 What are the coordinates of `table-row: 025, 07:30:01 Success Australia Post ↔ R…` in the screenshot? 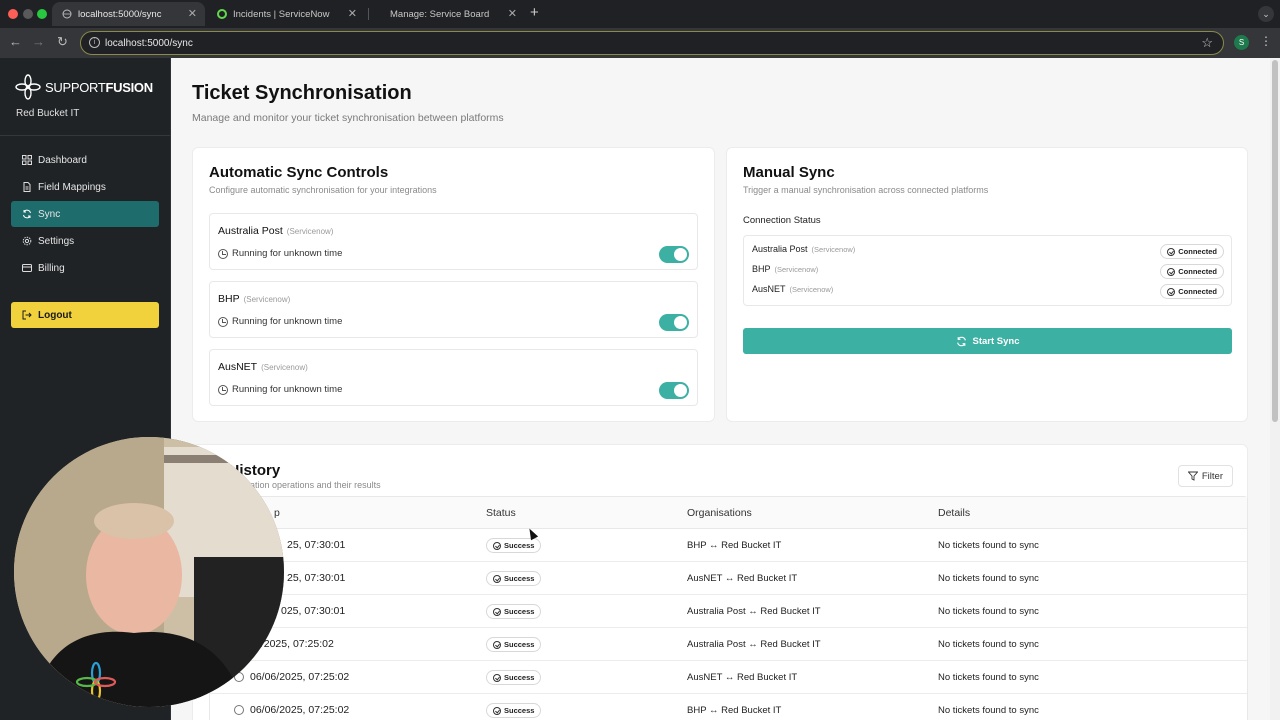 It's located at (728, 611).